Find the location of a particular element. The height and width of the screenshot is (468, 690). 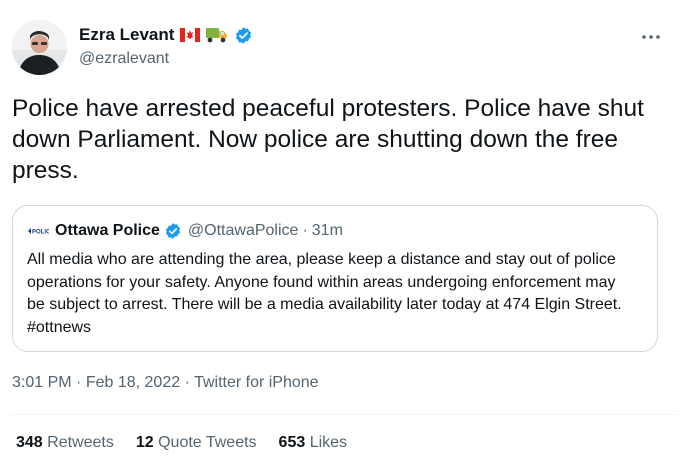

author-handle: @ezralevant is located at coordinates (124, 59).